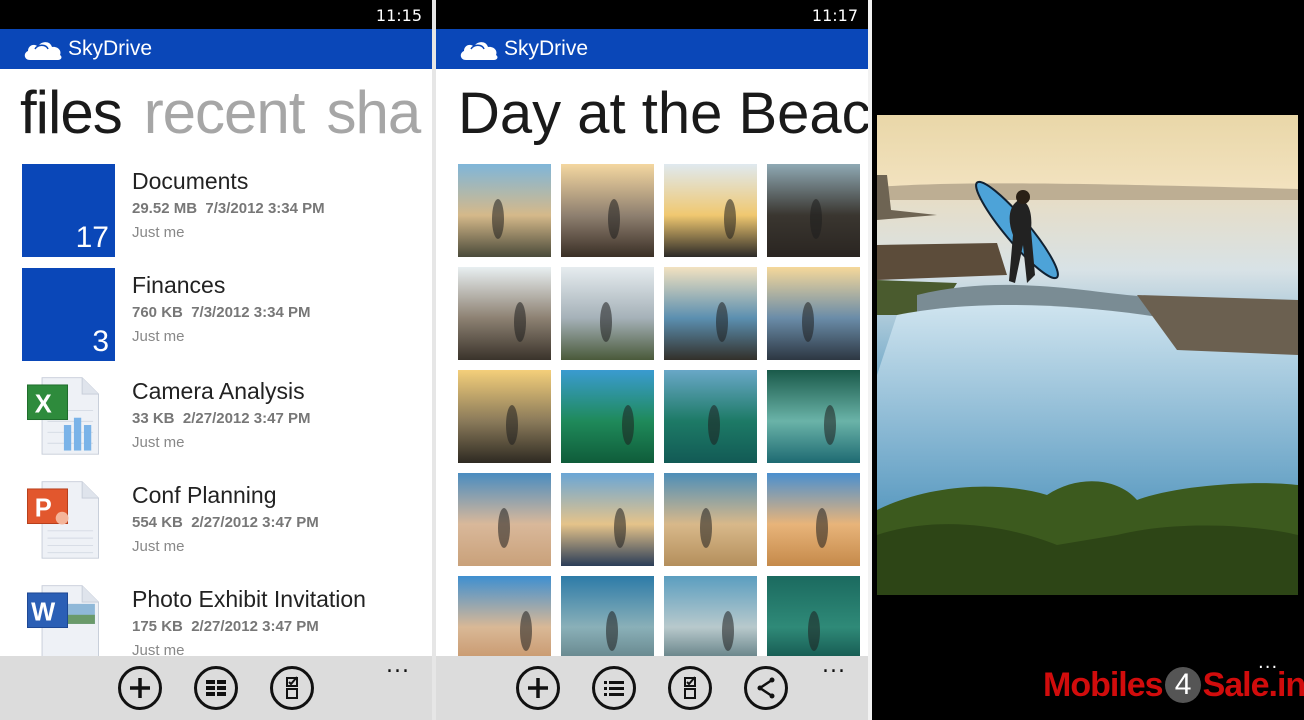 Image resolution: width=1304 pixels, height=720 pixels. I want to click on file-name: Conf Planning, so click(204, 495).